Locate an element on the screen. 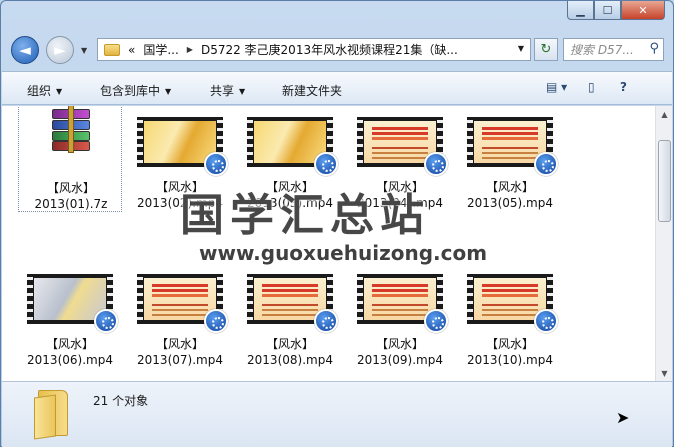 The width and height of the screenshot is (674, 447). search-input: 搜索 D57... ⚲ is located at coordinates (613, 49).